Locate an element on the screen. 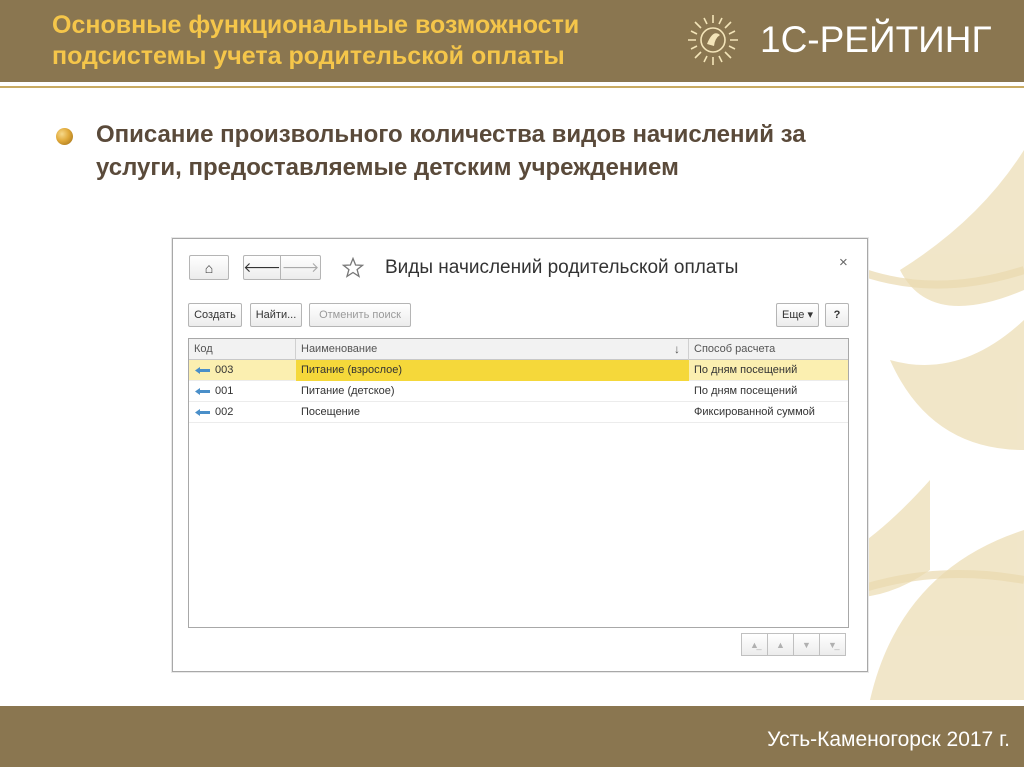  brand-name: 1С-РЕЙТИНГ is located at coordinates (876, 39).